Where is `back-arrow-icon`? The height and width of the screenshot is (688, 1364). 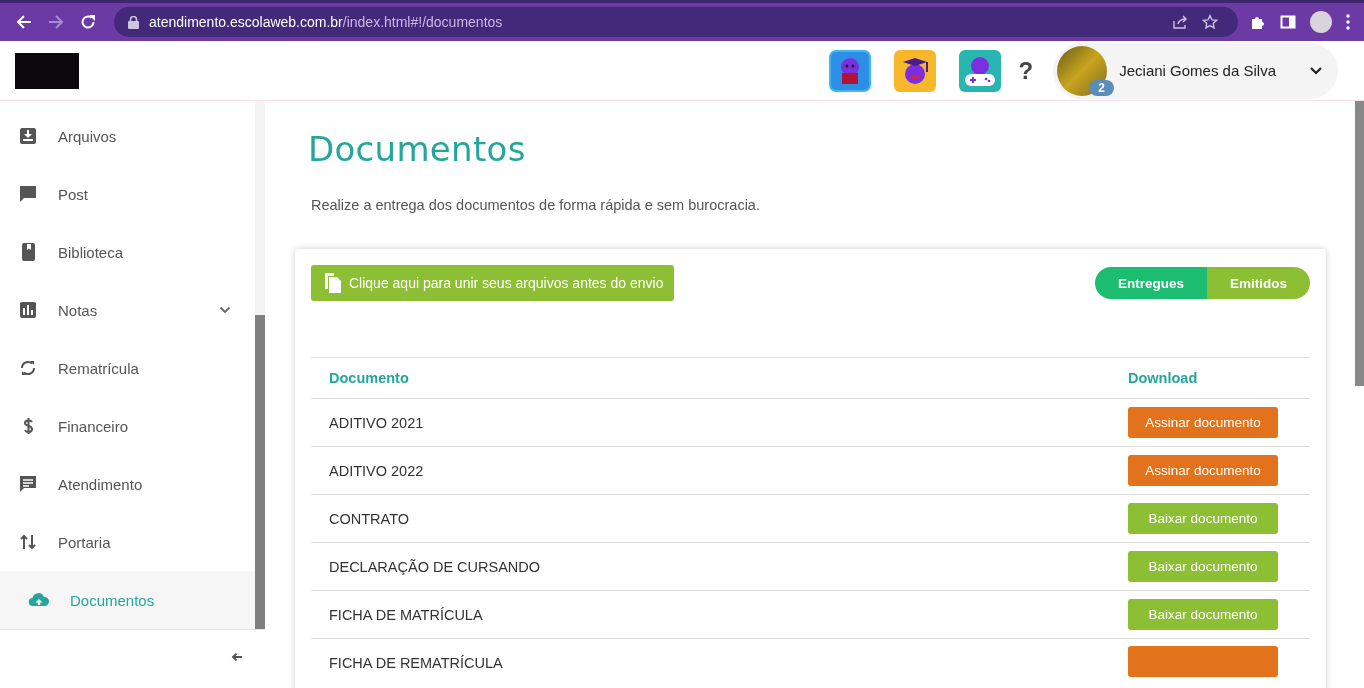
back-arrow-icon is located at coordinates (24, 22).